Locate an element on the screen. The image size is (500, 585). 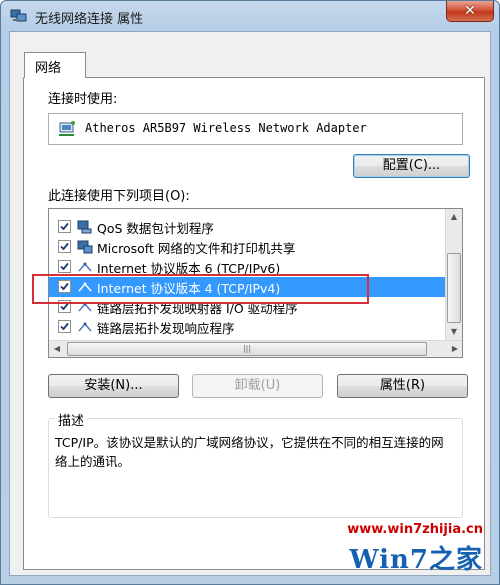
vertical-scrollbar: ▲ ▼ is located at coordinates (453, 274).